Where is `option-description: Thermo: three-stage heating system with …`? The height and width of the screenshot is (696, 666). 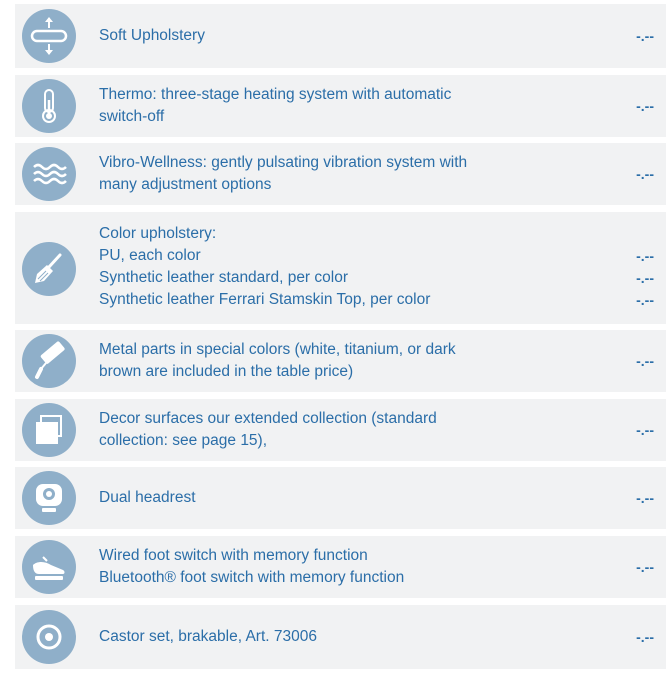
option-description: Thermo: three-stage heating system with … is located at coordinates (275, 105).